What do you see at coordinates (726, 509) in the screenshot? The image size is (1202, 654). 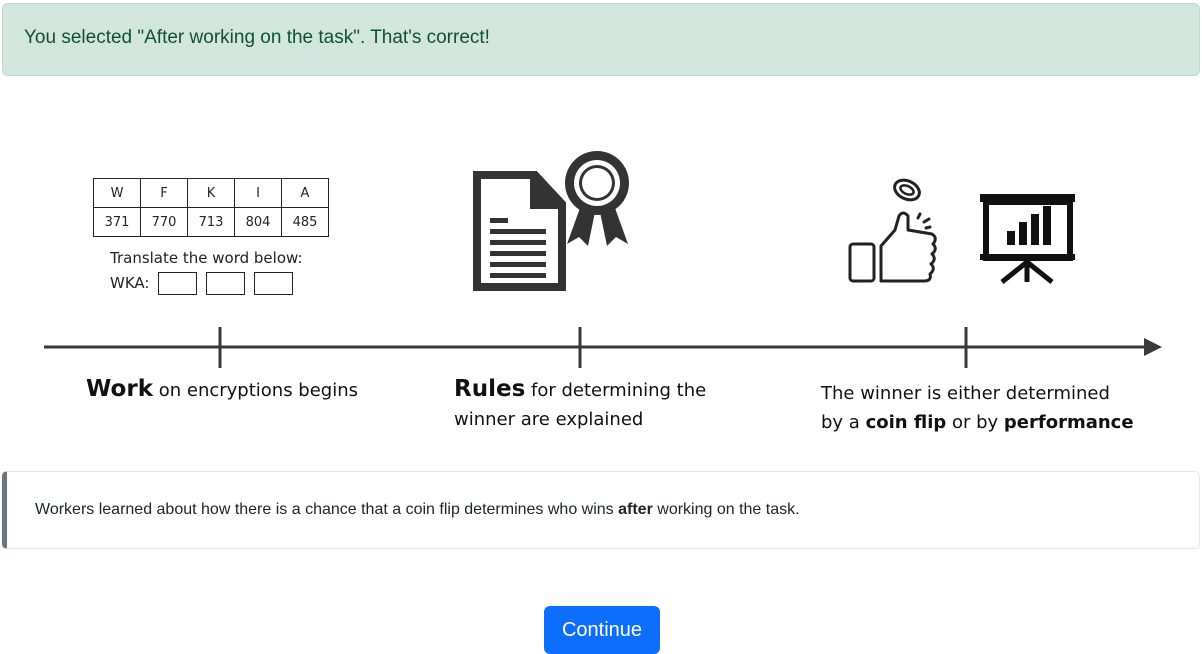 I see `callout-post: working on the task.` at bounding box center [726, 509].